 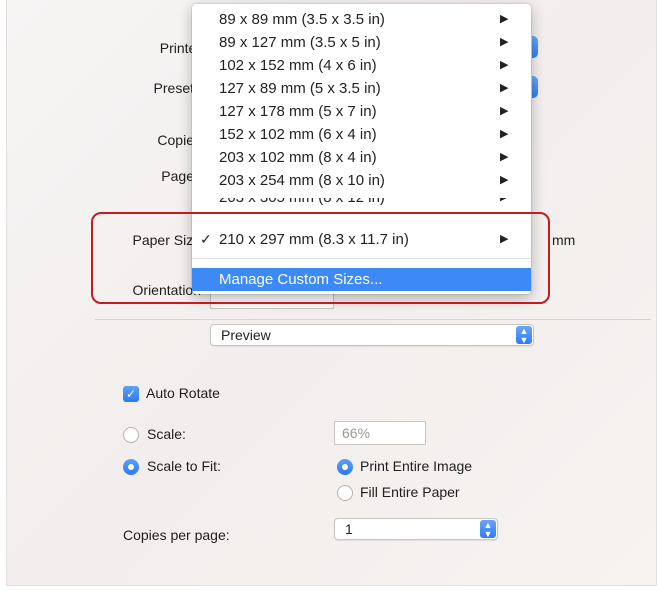 What do you see at coordinates (349, 529) in the screenshot?
I see `copies-per-page-value: 1` at bounding box center [349, 529].